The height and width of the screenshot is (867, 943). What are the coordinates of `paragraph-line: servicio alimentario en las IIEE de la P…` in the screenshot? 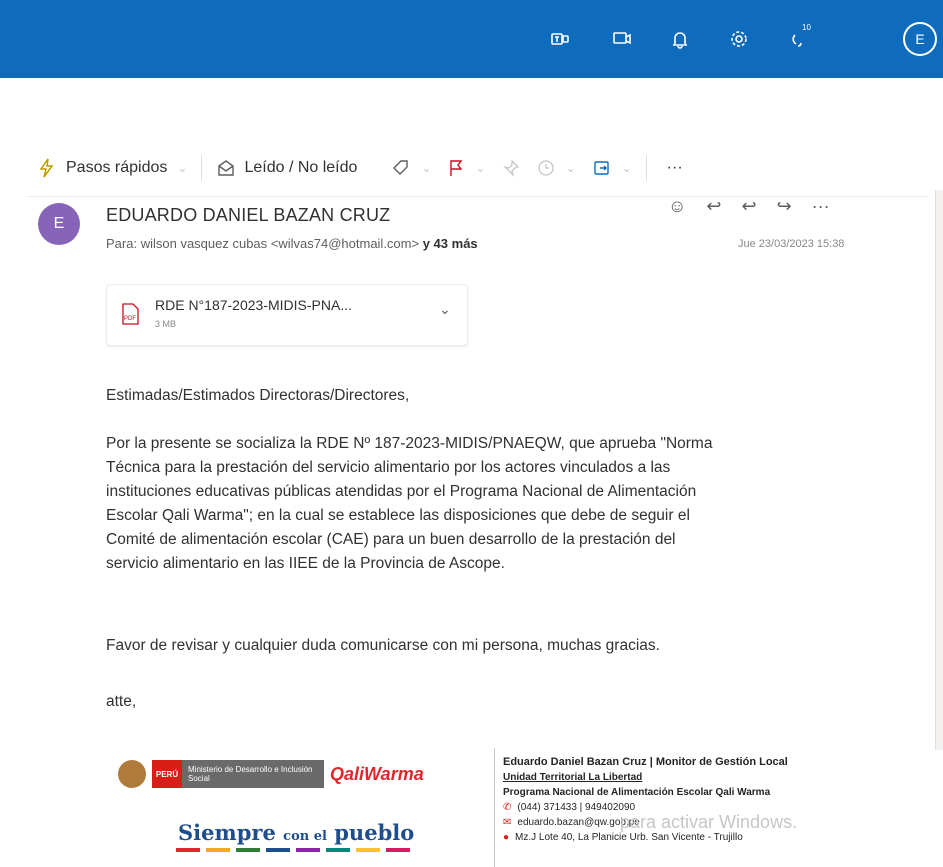 It's located at (305, 563).